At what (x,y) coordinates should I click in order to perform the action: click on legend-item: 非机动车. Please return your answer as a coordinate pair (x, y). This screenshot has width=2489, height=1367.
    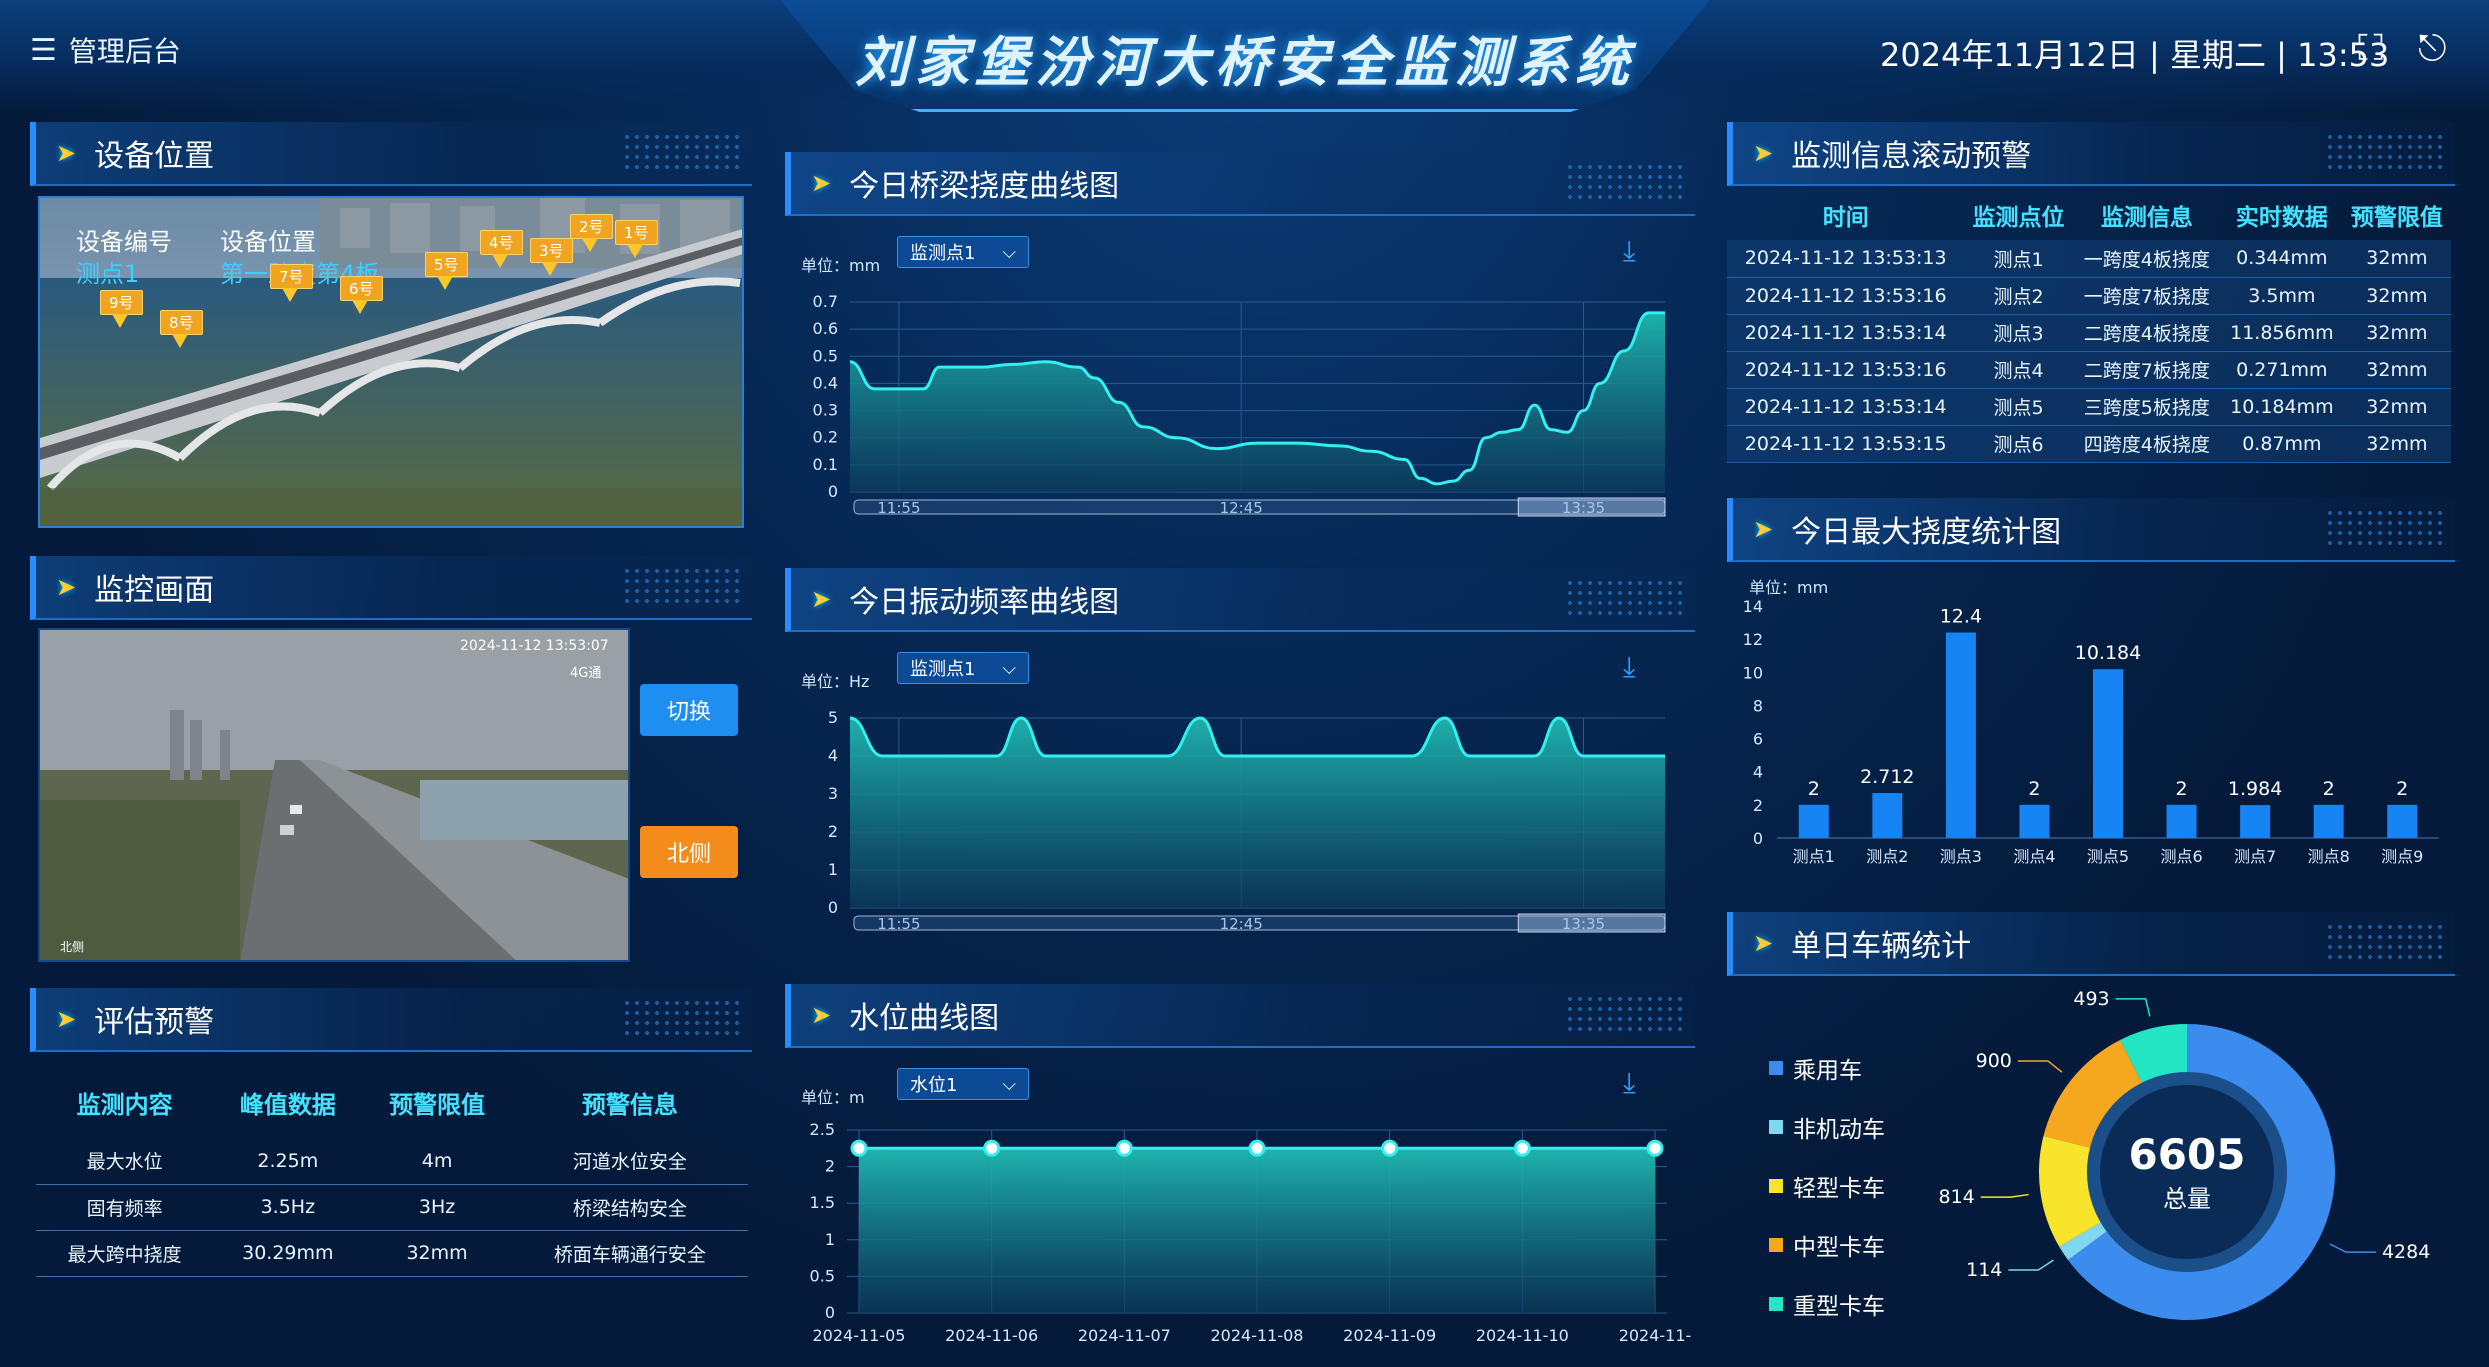
    Looking at the image, I should click on (1827, 1126).